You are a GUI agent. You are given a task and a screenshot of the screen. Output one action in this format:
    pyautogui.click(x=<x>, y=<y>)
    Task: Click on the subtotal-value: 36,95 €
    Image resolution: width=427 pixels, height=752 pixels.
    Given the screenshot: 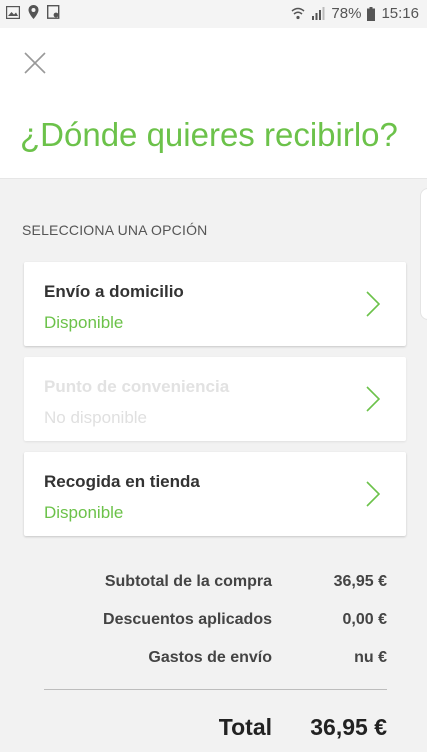 What is the action you would take?
    pyautogui.click(x=360, y=581)
    